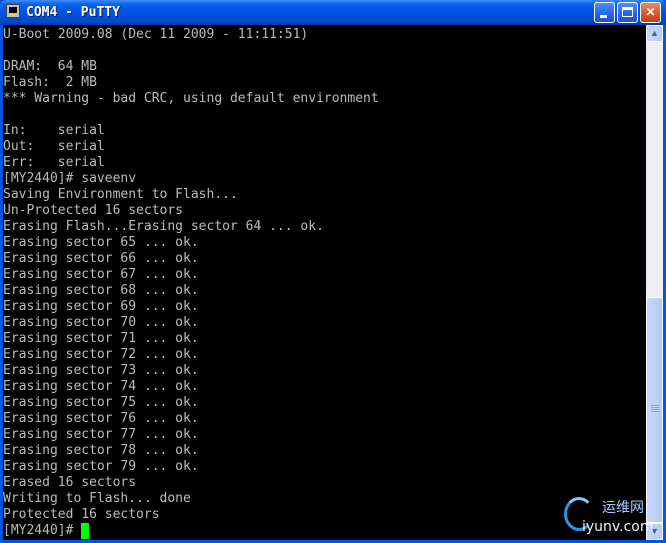 This screenshot has height=543, width=666. What do you see at coordinates (324, 531) in the screenshot?
I see `prompt-line: [MY2440]#` at bounding box center [324, 531].